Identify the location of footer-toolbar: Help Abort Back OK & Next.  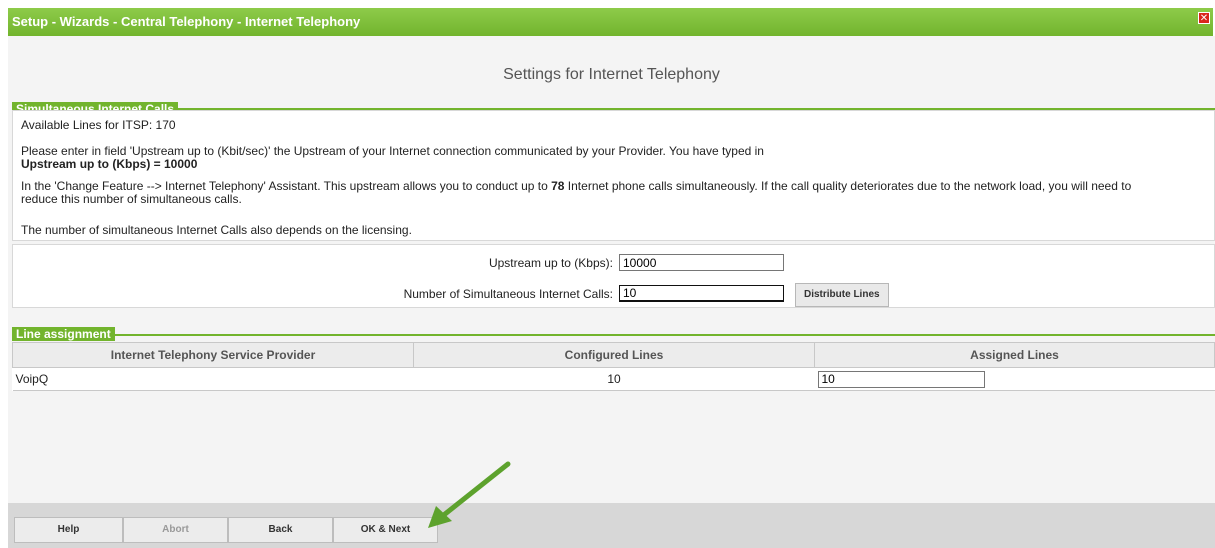
(611, 525).